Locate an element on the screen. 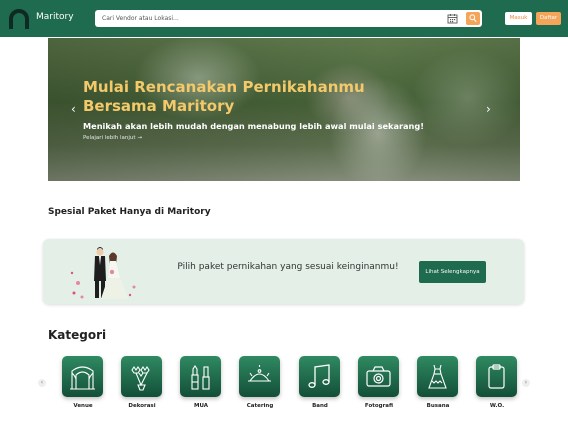  category-label: Band is located at coordinates (320, 406).